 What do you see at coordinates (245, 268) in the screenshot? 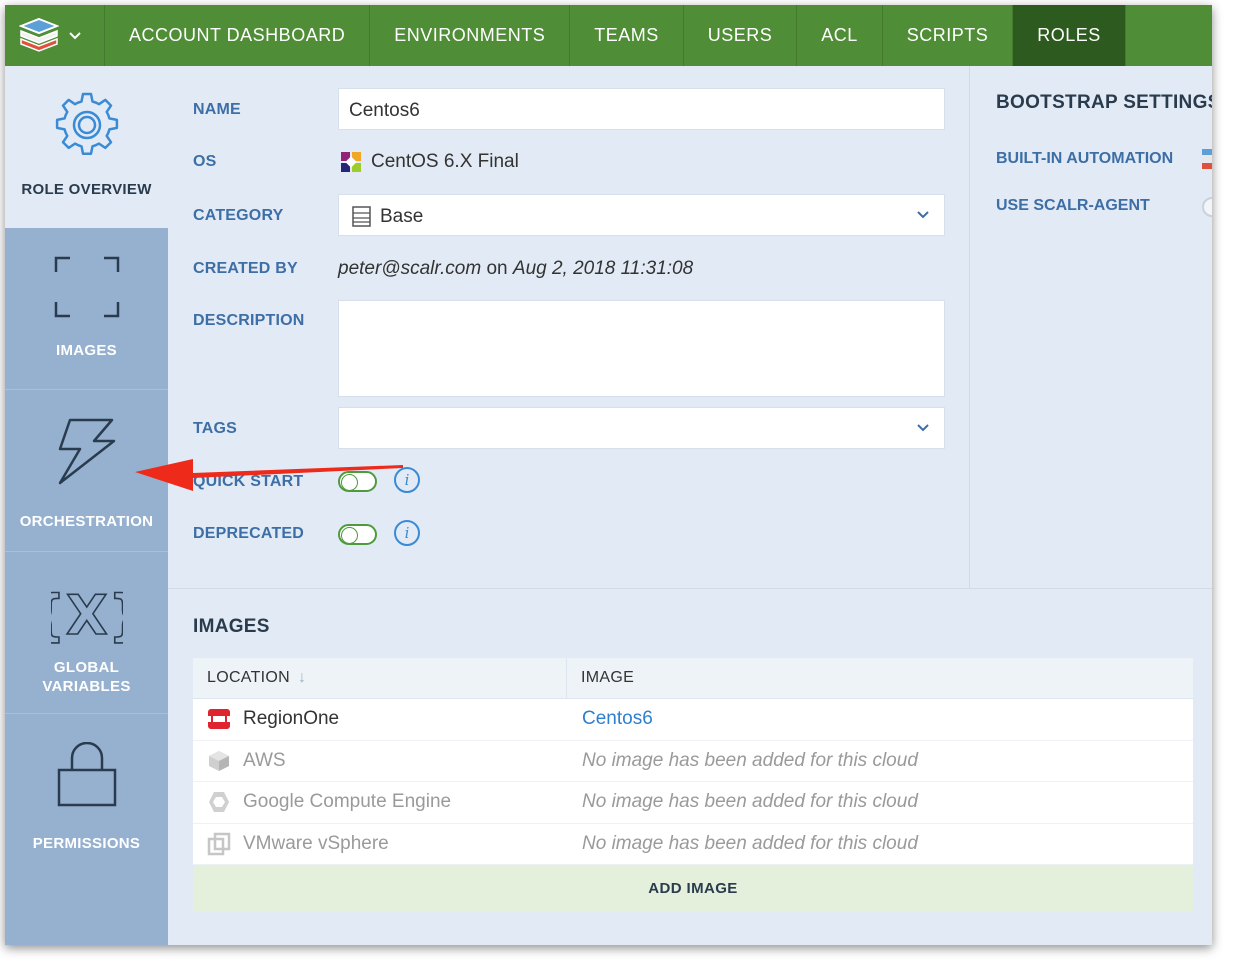
I see `created-by-label: CREATED BY` at bounding box center [245, 268].